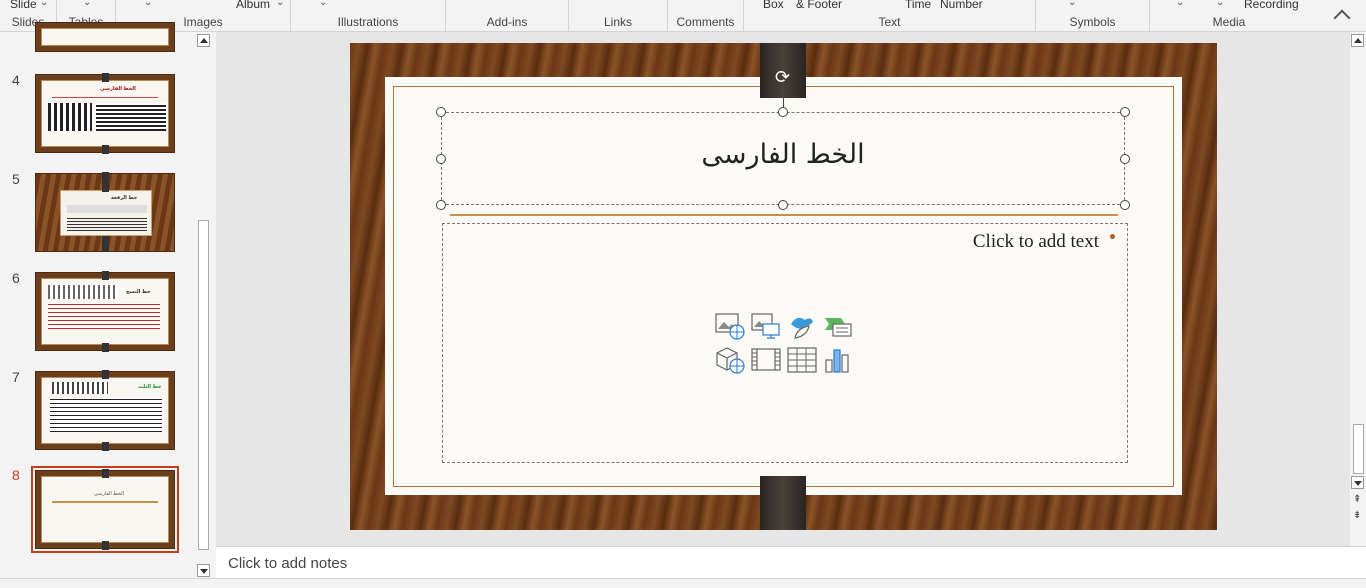 Image resolution: width=1366 pixels, height=588 pixels. I want to click on slide-number: 5, so click(16, 179).